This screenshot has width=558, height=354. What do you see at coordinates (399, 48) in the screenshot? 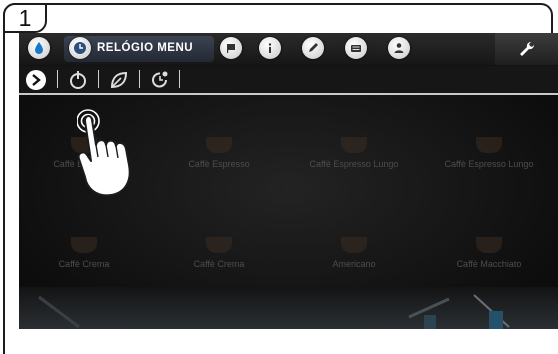
I see `user-icon` at bounding box center [399, 48].